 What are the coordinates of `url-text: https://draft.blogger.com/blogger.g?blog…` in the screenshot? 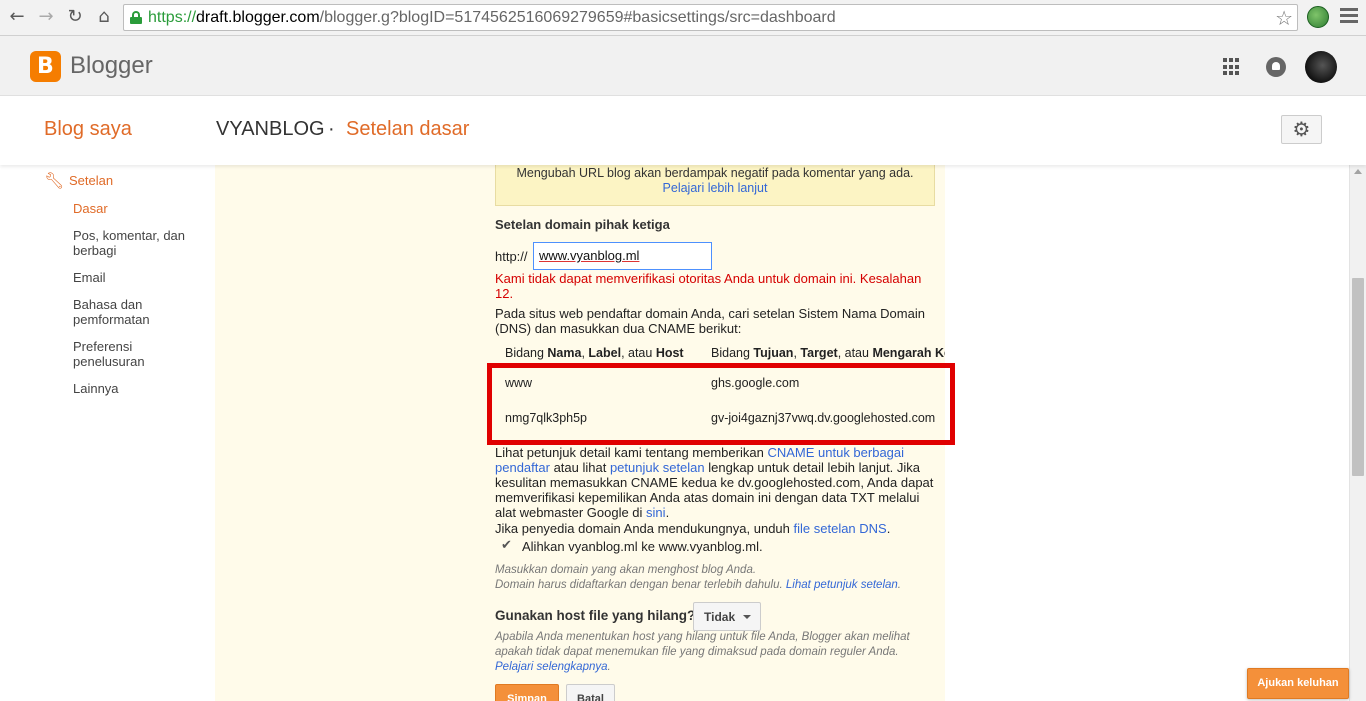 It's located at (492, 17).